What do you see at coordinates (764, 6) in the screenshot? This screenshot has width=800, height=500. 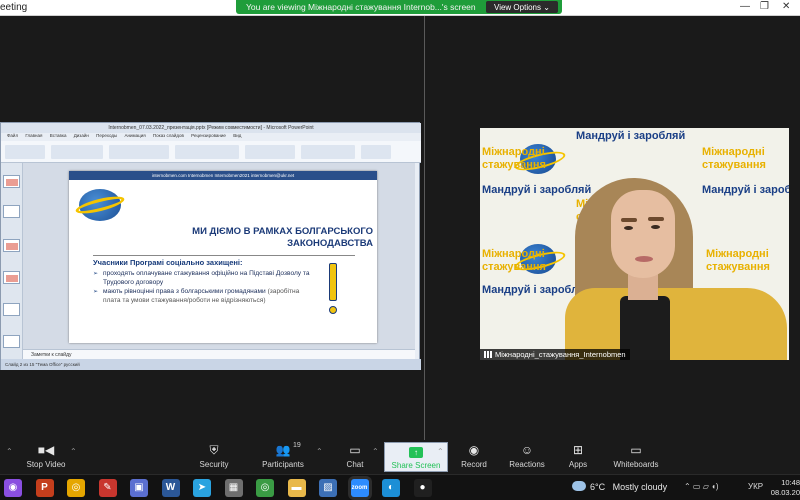 I see `maximize-button: ❐` at bounding box center [764, 6].